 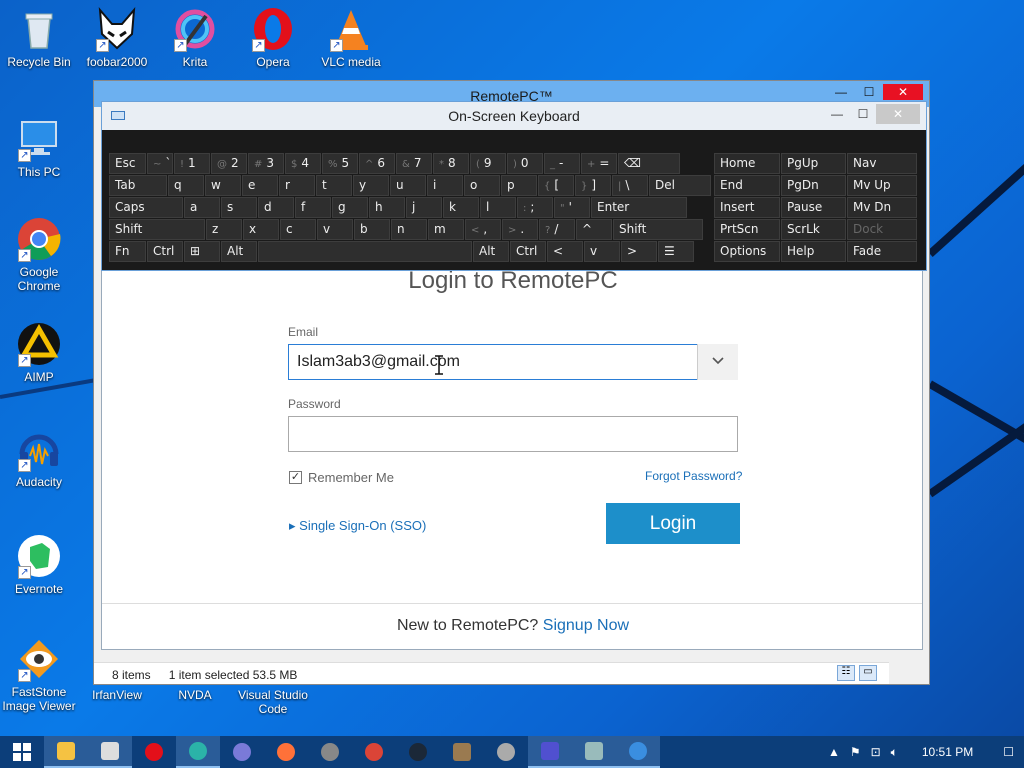 What do you see at coordinates (351, 37) in the screenshot?
I see `desktop-icon-vlc: ↗ VLC media` at bounding box center [351, 37].